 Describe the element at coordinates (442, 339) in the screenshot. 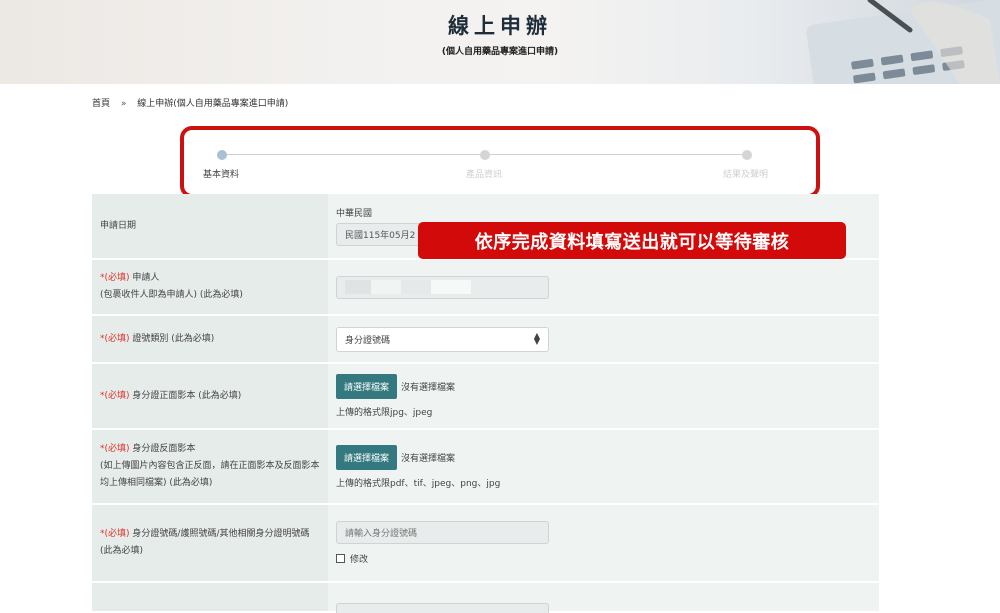

I see `id-type-select: 身分證號碼 ▲ ▼` at that location.